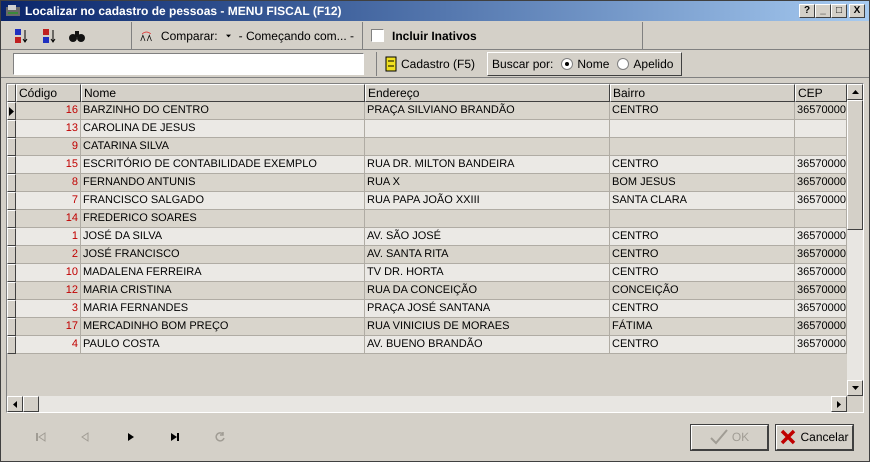 The image size is (870, 462). What do you see at coordinates (48, 165) in the screenshot?
I see `table-cell: 15` at bounding box center [48, 165].